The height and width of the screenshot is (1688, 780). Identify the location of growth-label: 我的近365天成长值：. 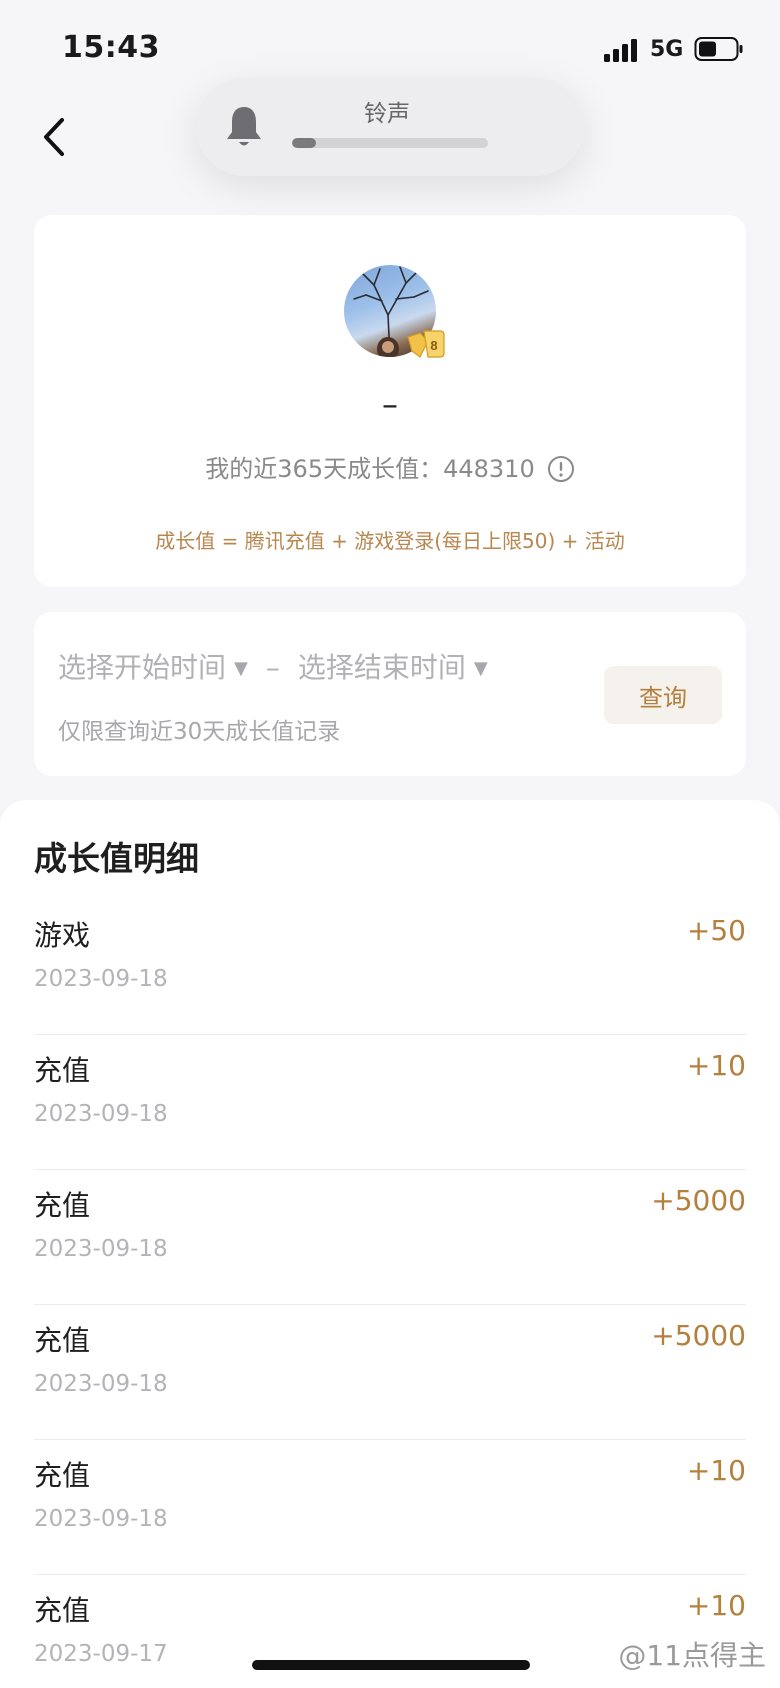
(324, 469).